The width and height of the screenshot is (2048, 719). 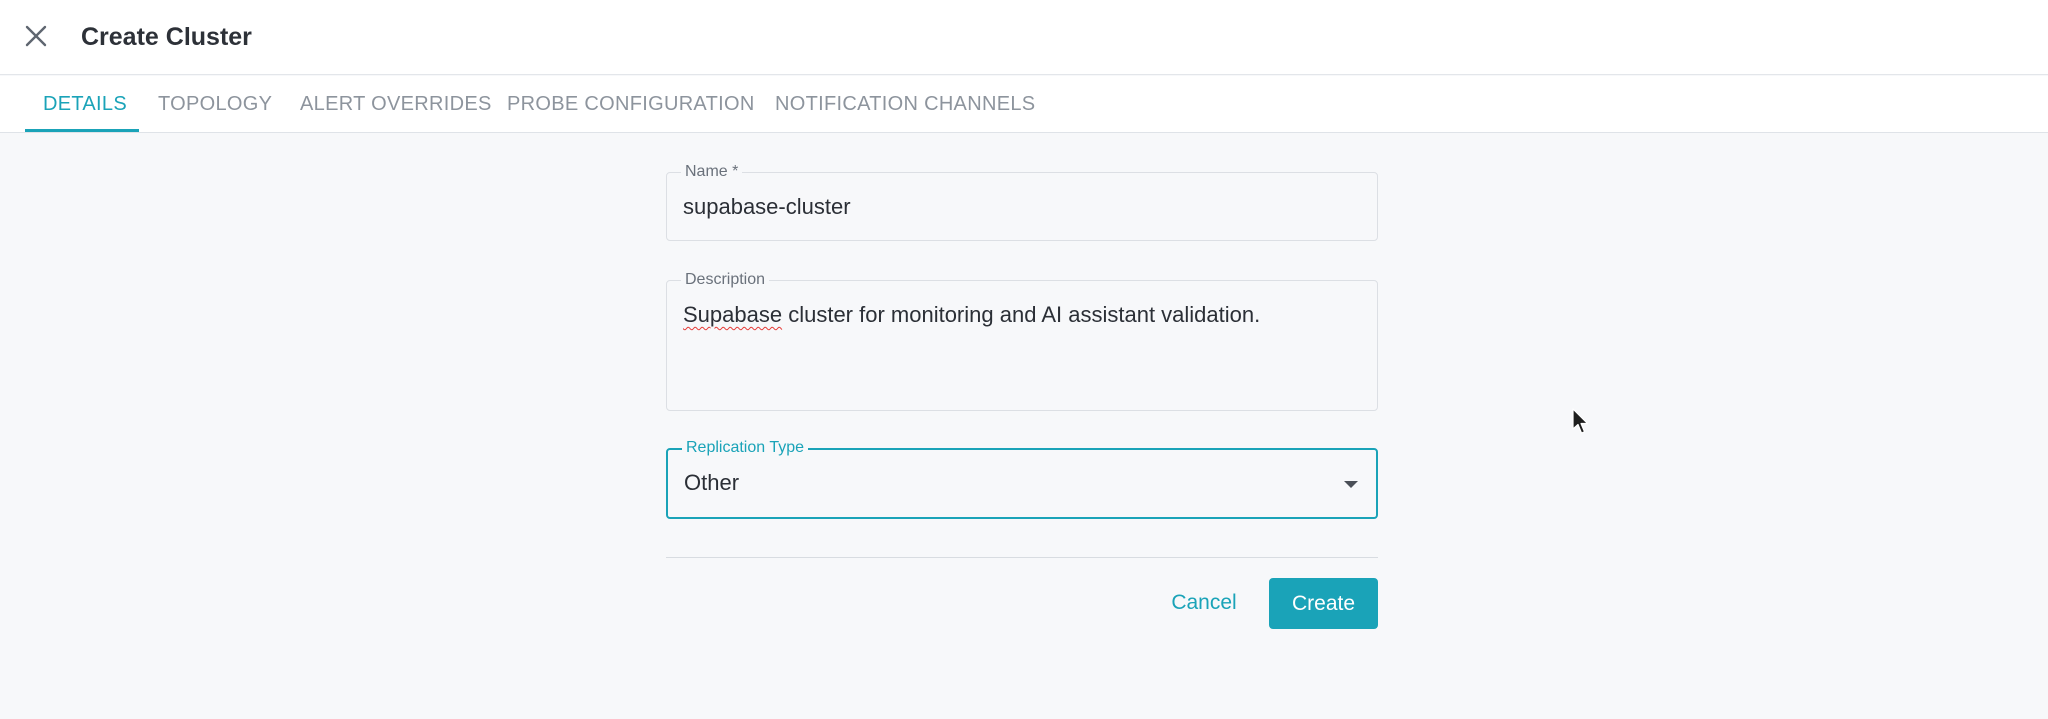 What do you see at coordinates (85, 104) in the screenshot?
I see `tab-details: DETAILS` at bounding box center [85, 104].